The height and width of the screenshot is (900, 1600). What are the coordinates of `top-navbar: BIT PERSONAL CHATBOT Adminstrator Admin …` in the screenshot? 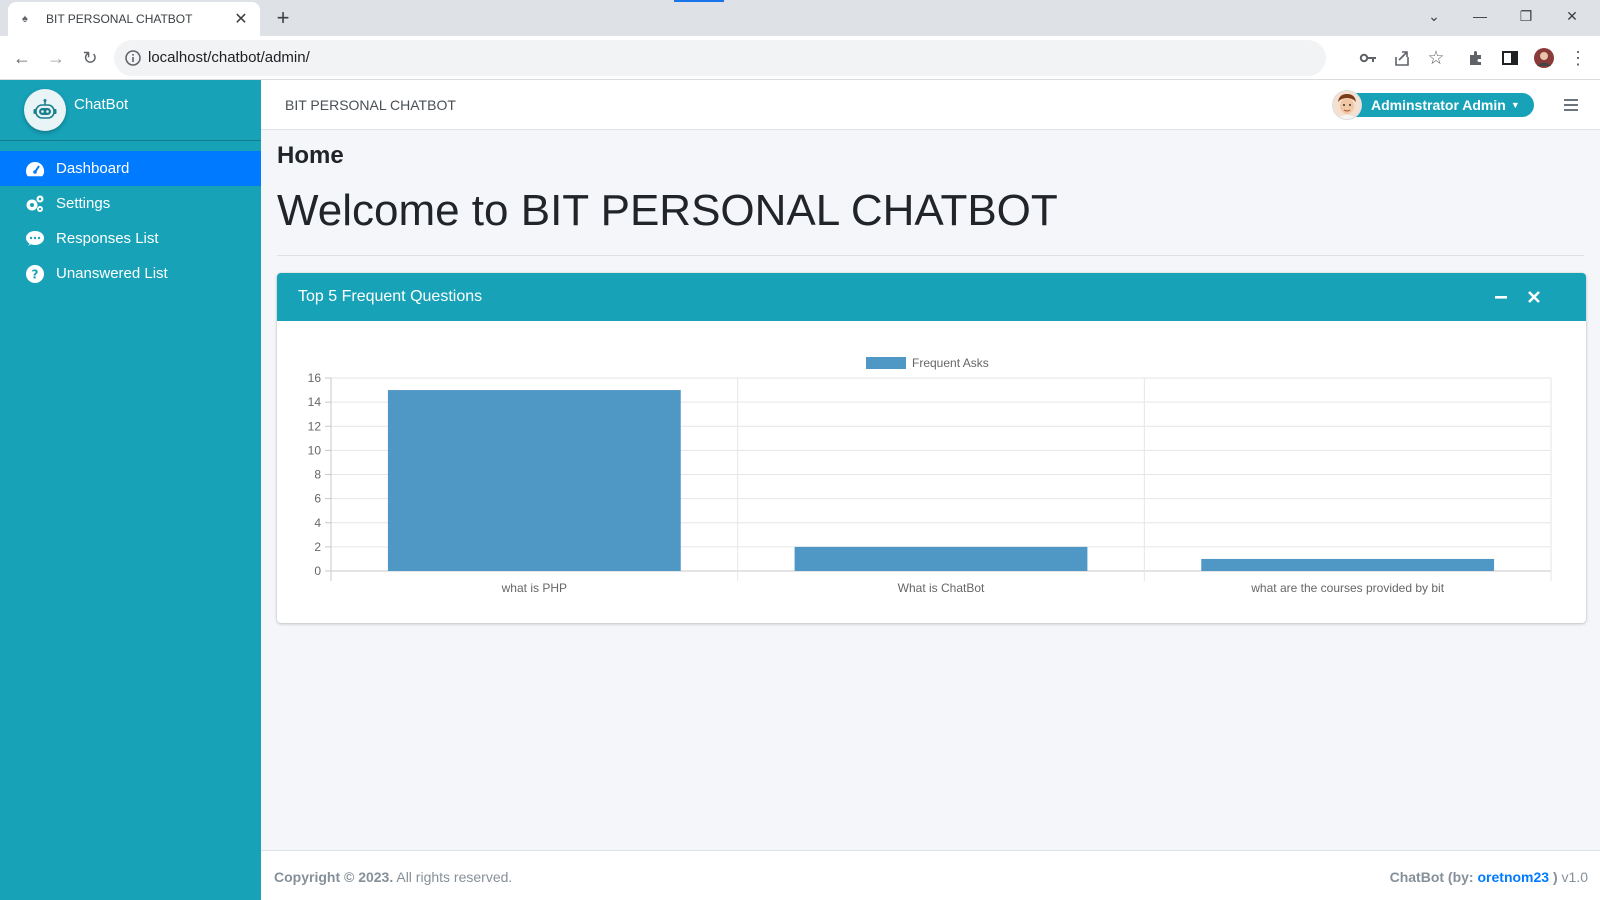 It's located at (930, 105).